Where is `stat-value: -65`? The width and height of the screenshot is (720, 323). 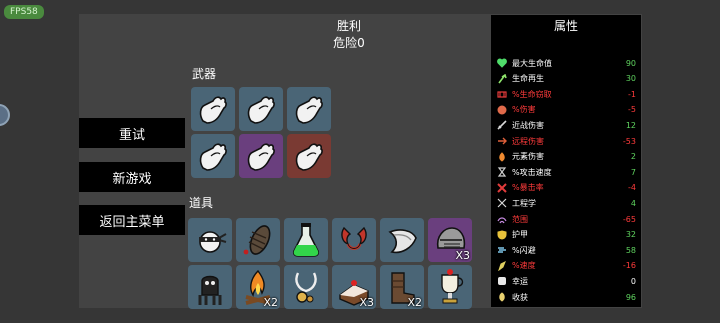
stat-value: -65 is located at coordinates (629, 219).